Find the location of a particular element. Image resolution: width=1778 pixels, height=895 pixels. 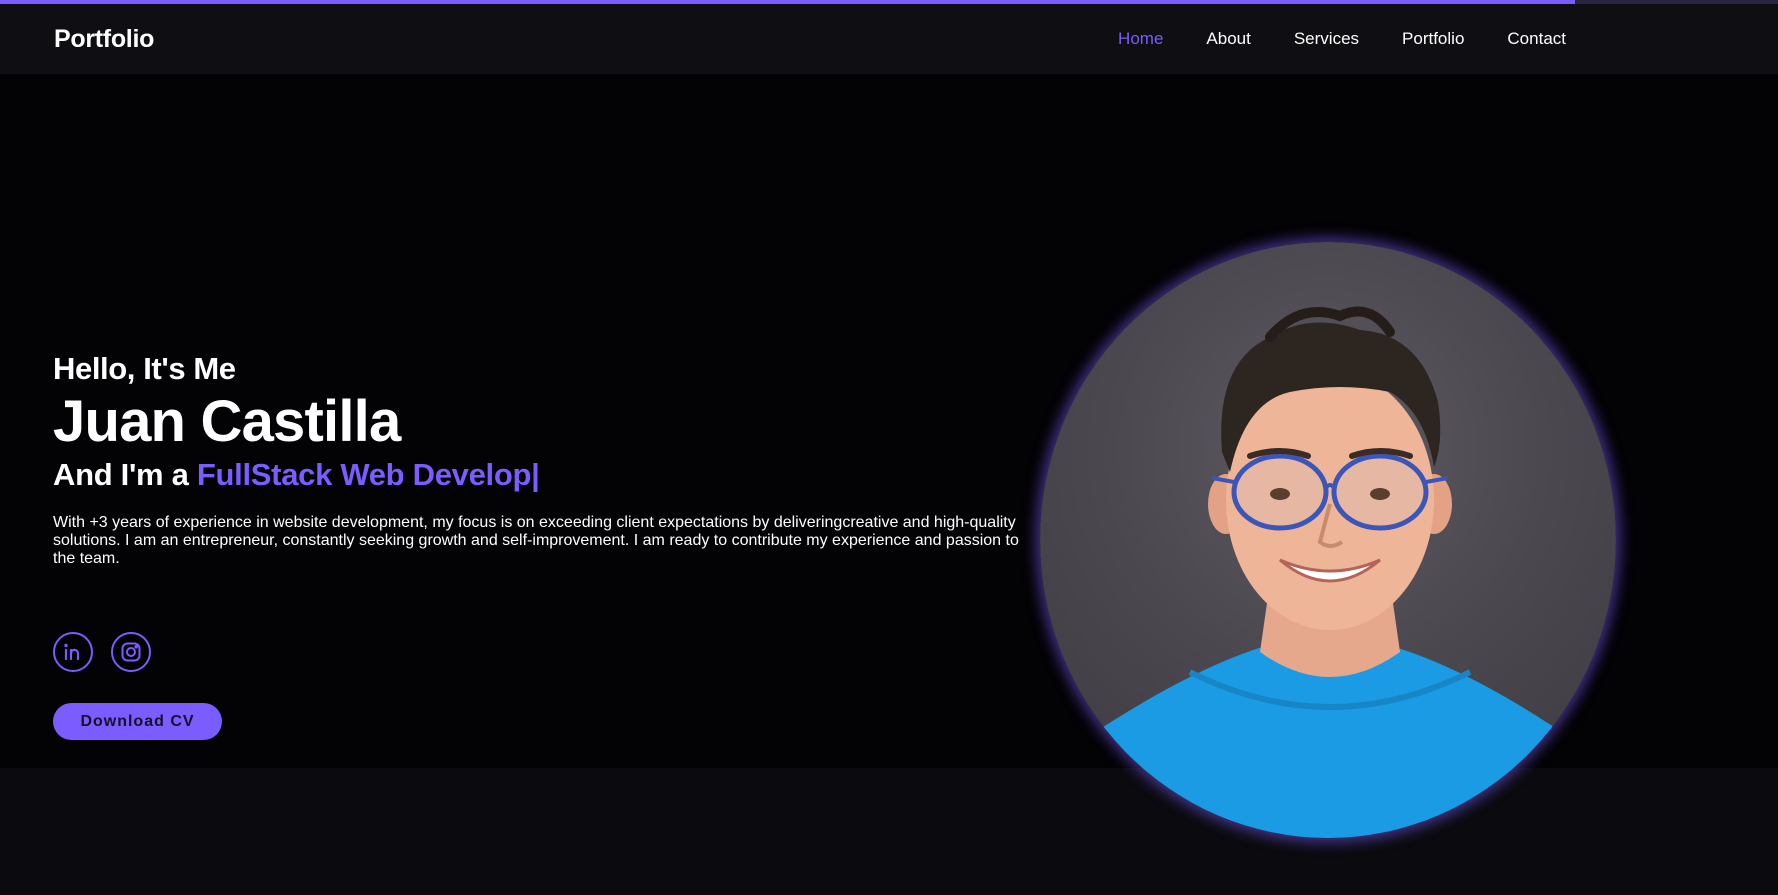

hero-name: Juan Castilla is located at coordinates (227, 421).